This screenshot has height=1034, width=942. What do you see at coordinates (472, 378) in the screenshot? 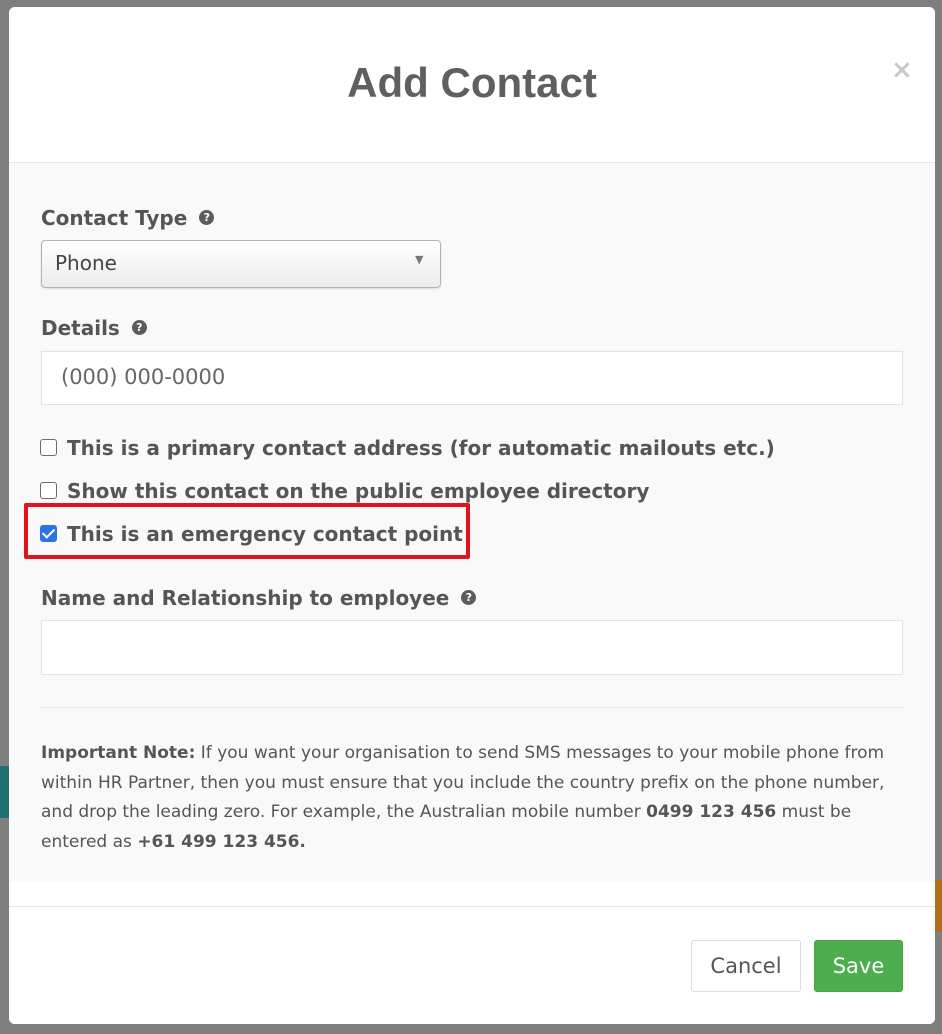
I see `details-input: (000) 000-0000` at bounding box center [472, 378].